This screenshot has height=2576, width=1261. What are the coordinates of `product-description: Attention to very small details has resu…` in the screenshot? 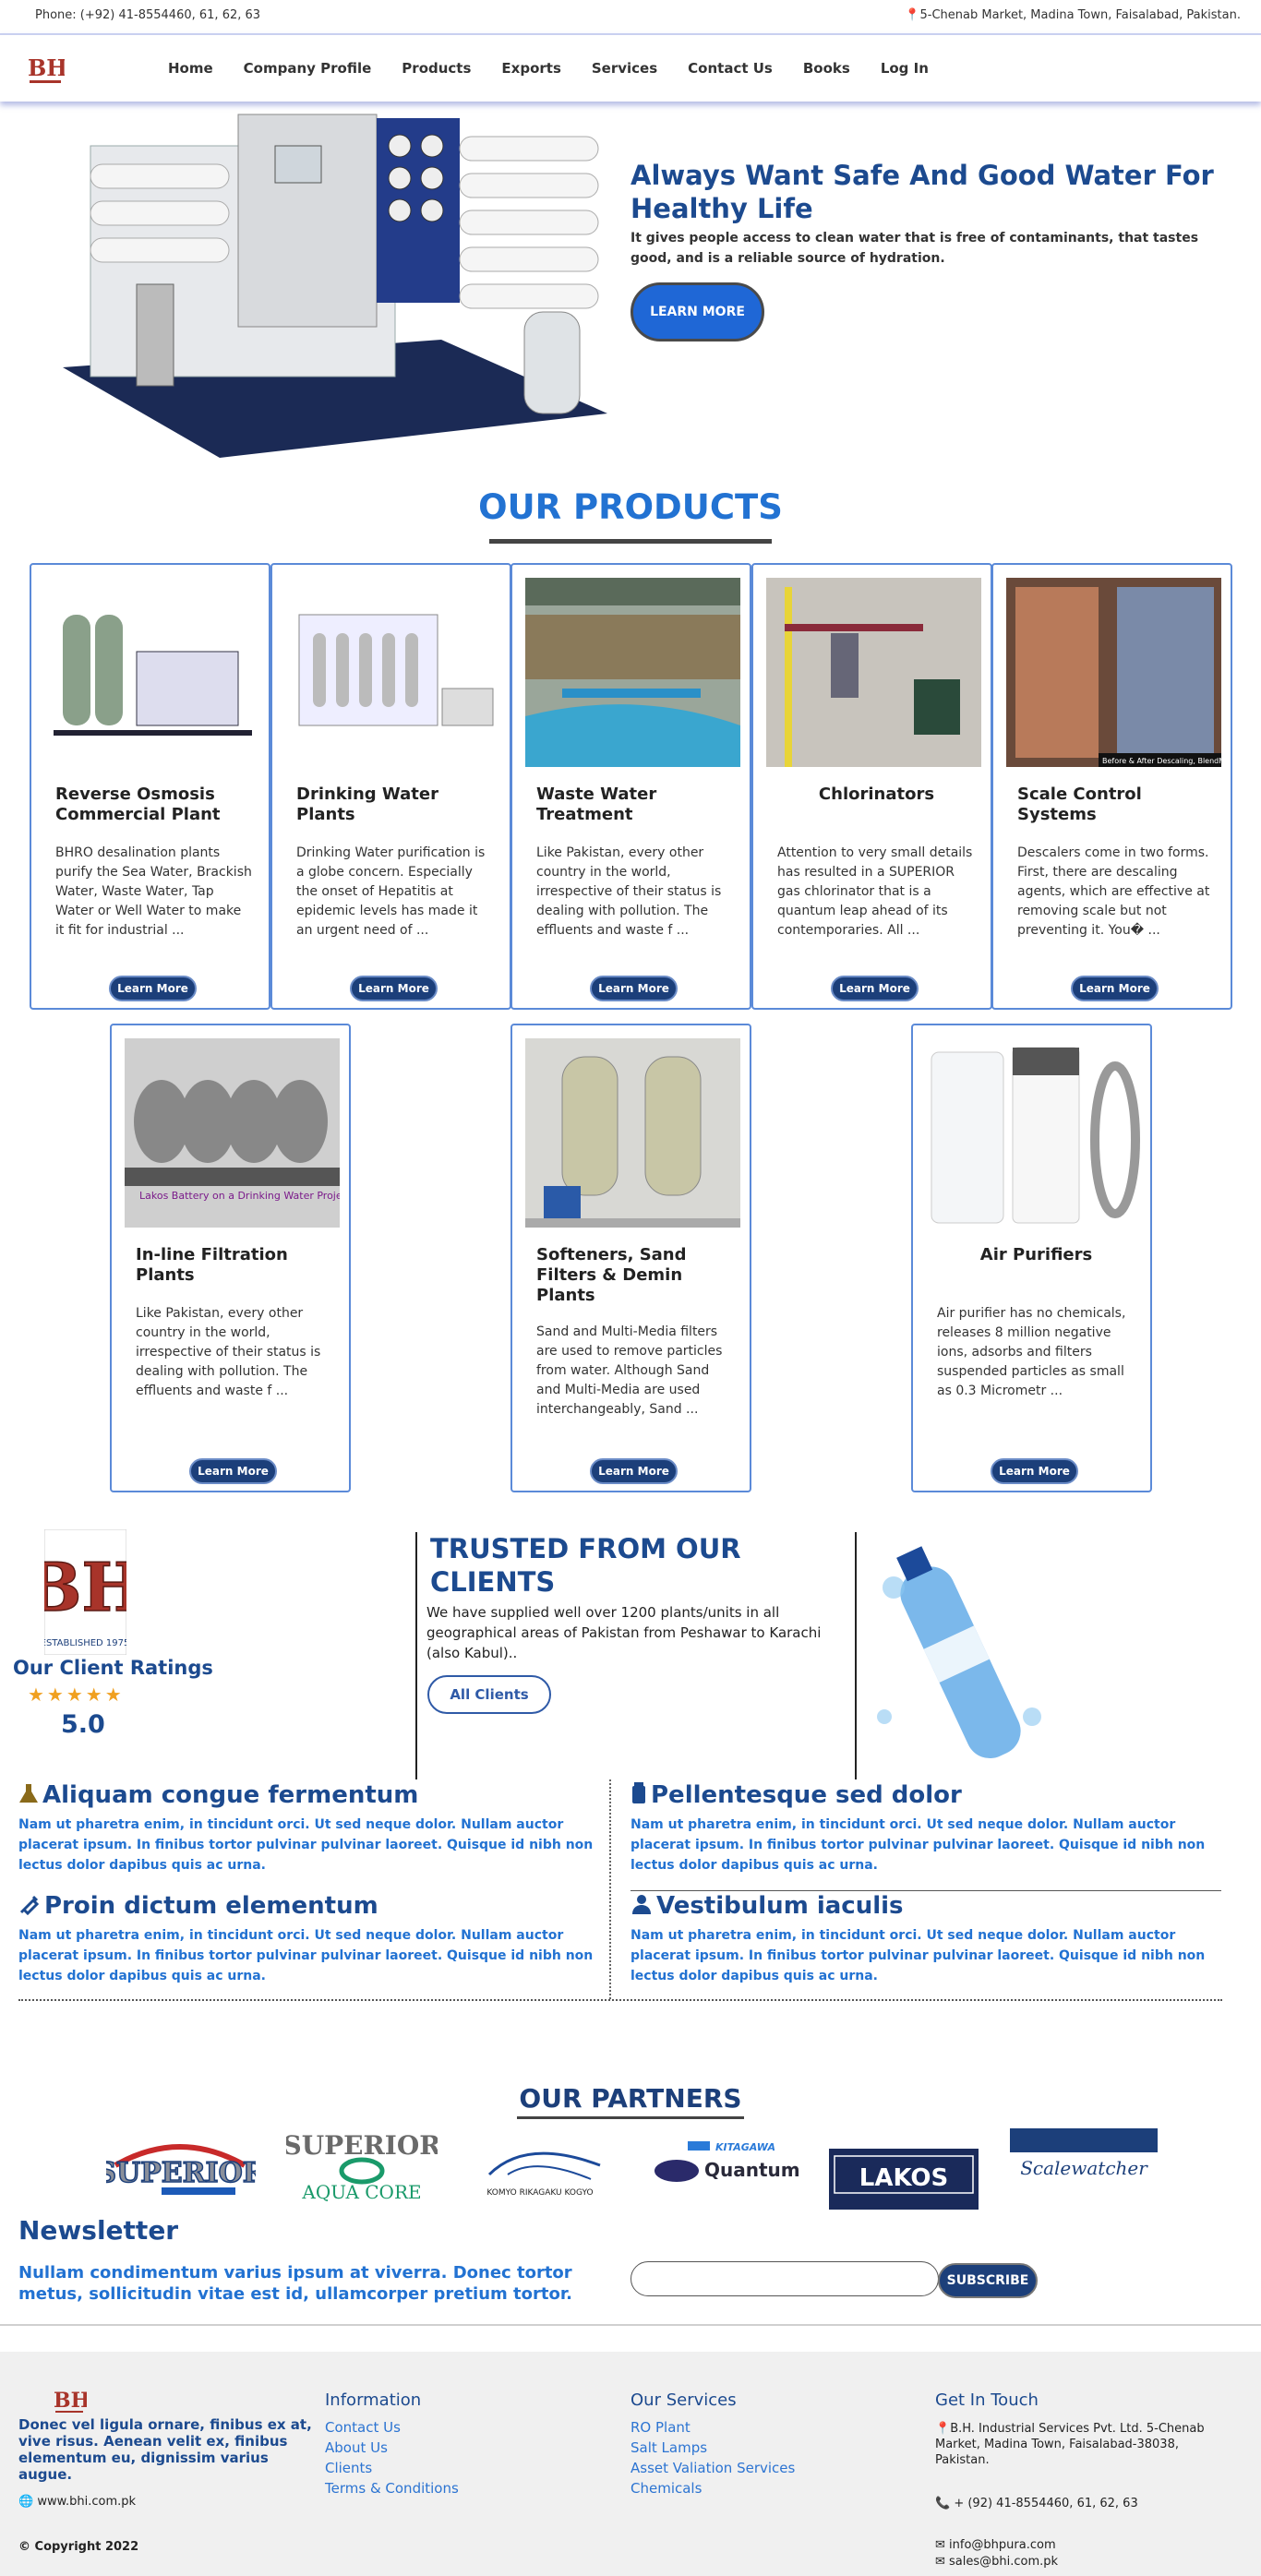 It's located at (875, 892).